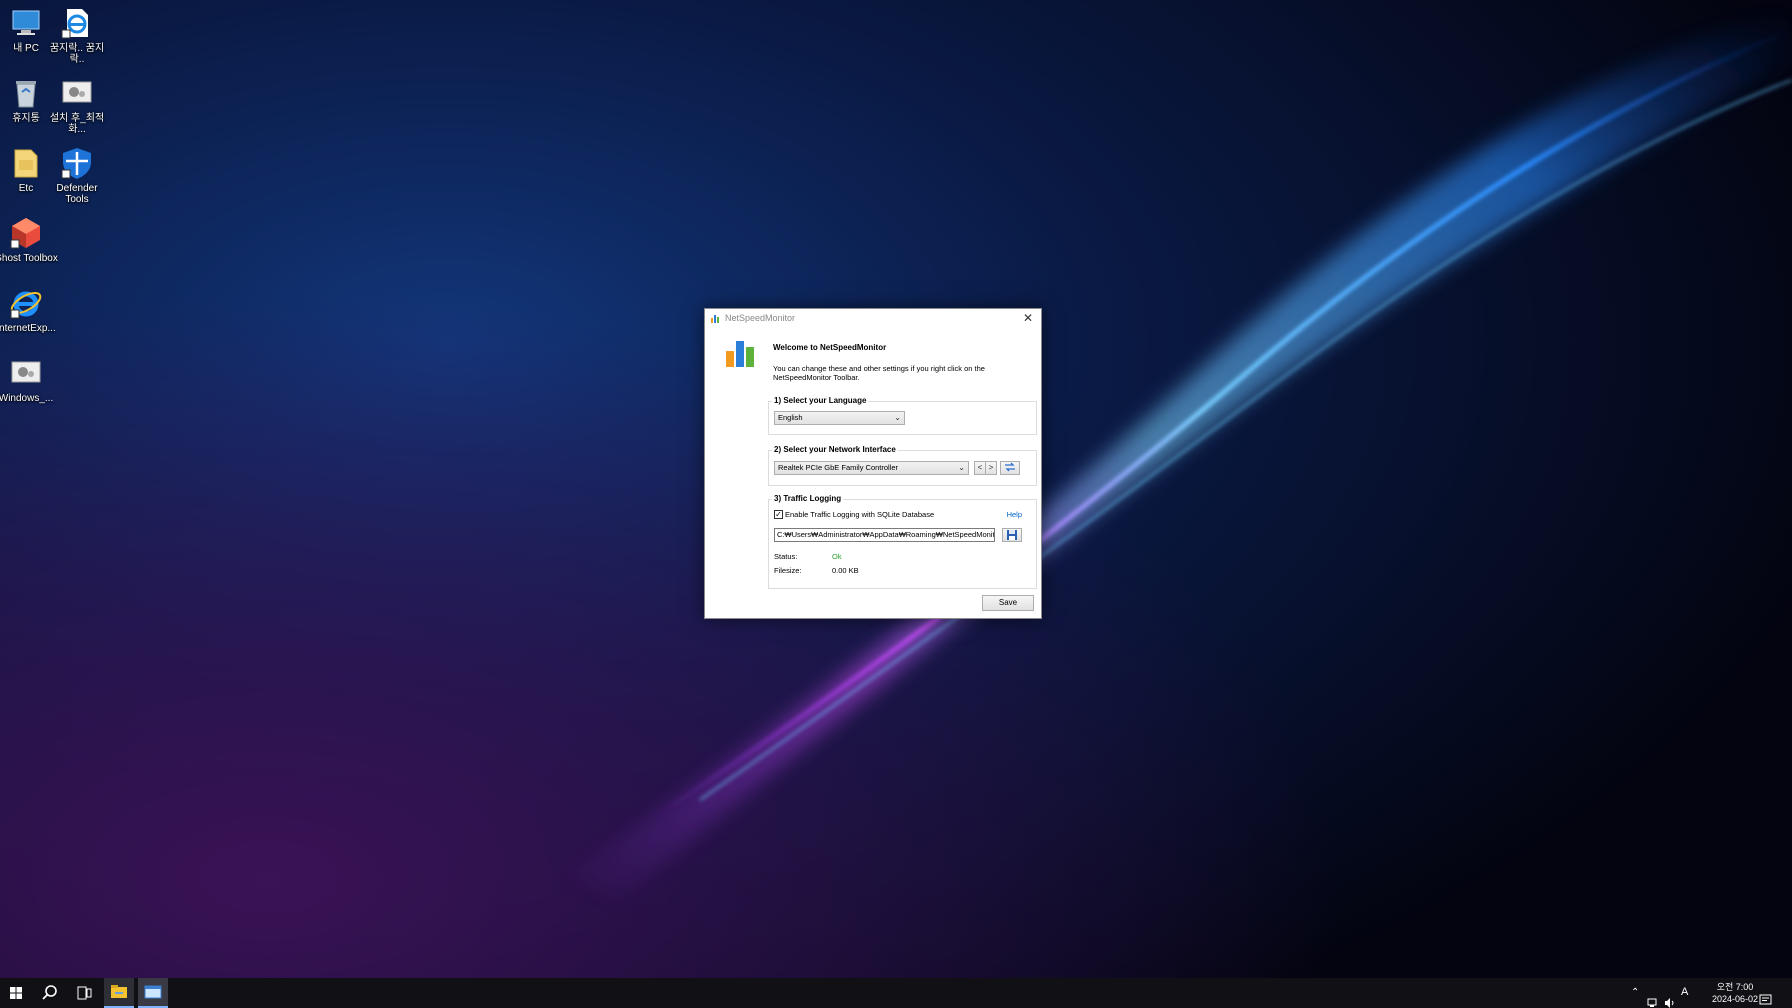 This screenshot has height=1008, width=1792. I want to click on filesize-value: 0.00 KB, so click(845, 570).